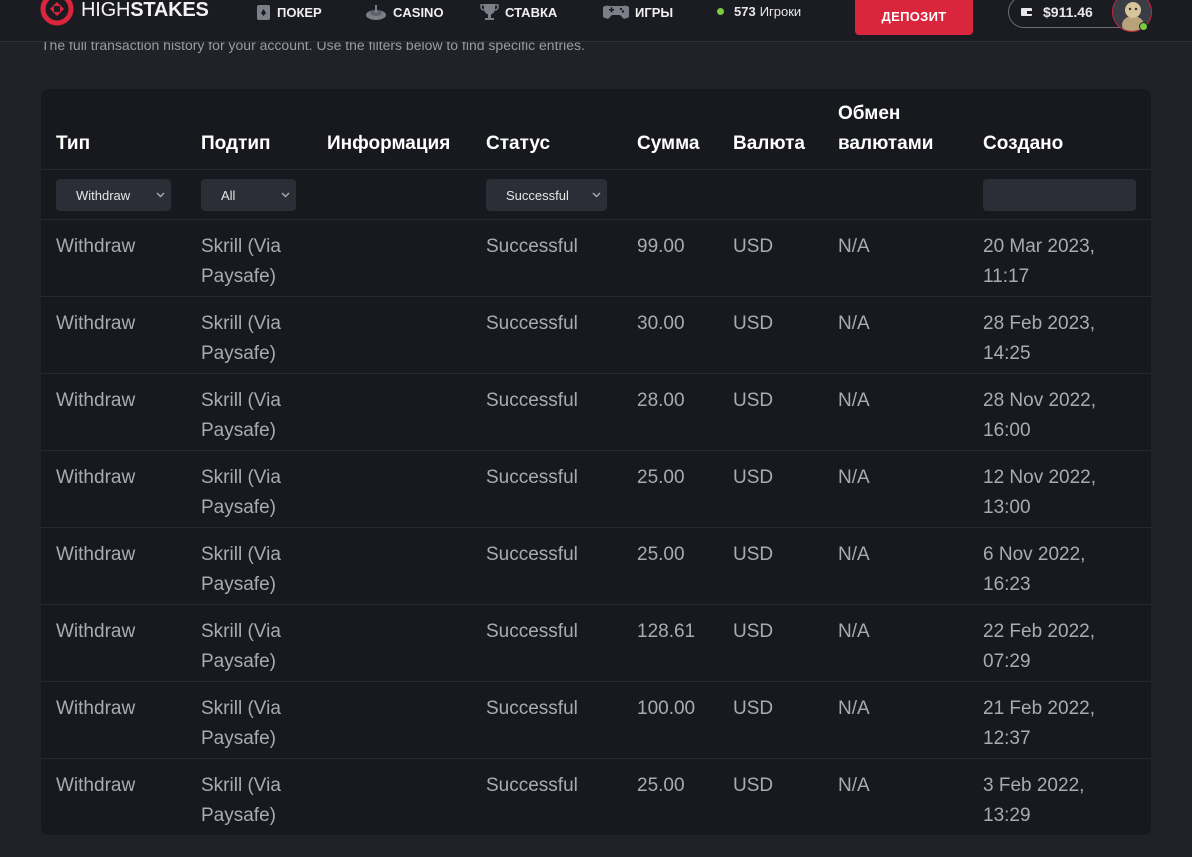 The image size is (1192, 857). I want to click on column-header-currency: Валюта, so click(769, 144).